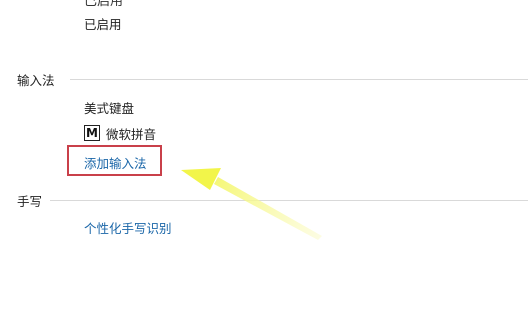 This screenshot has height=321, width=528. What do you see at coordinates (268, 208) in the screenshot?
I see `annotation-arrow-shaft` at bounding box center [268, 208].